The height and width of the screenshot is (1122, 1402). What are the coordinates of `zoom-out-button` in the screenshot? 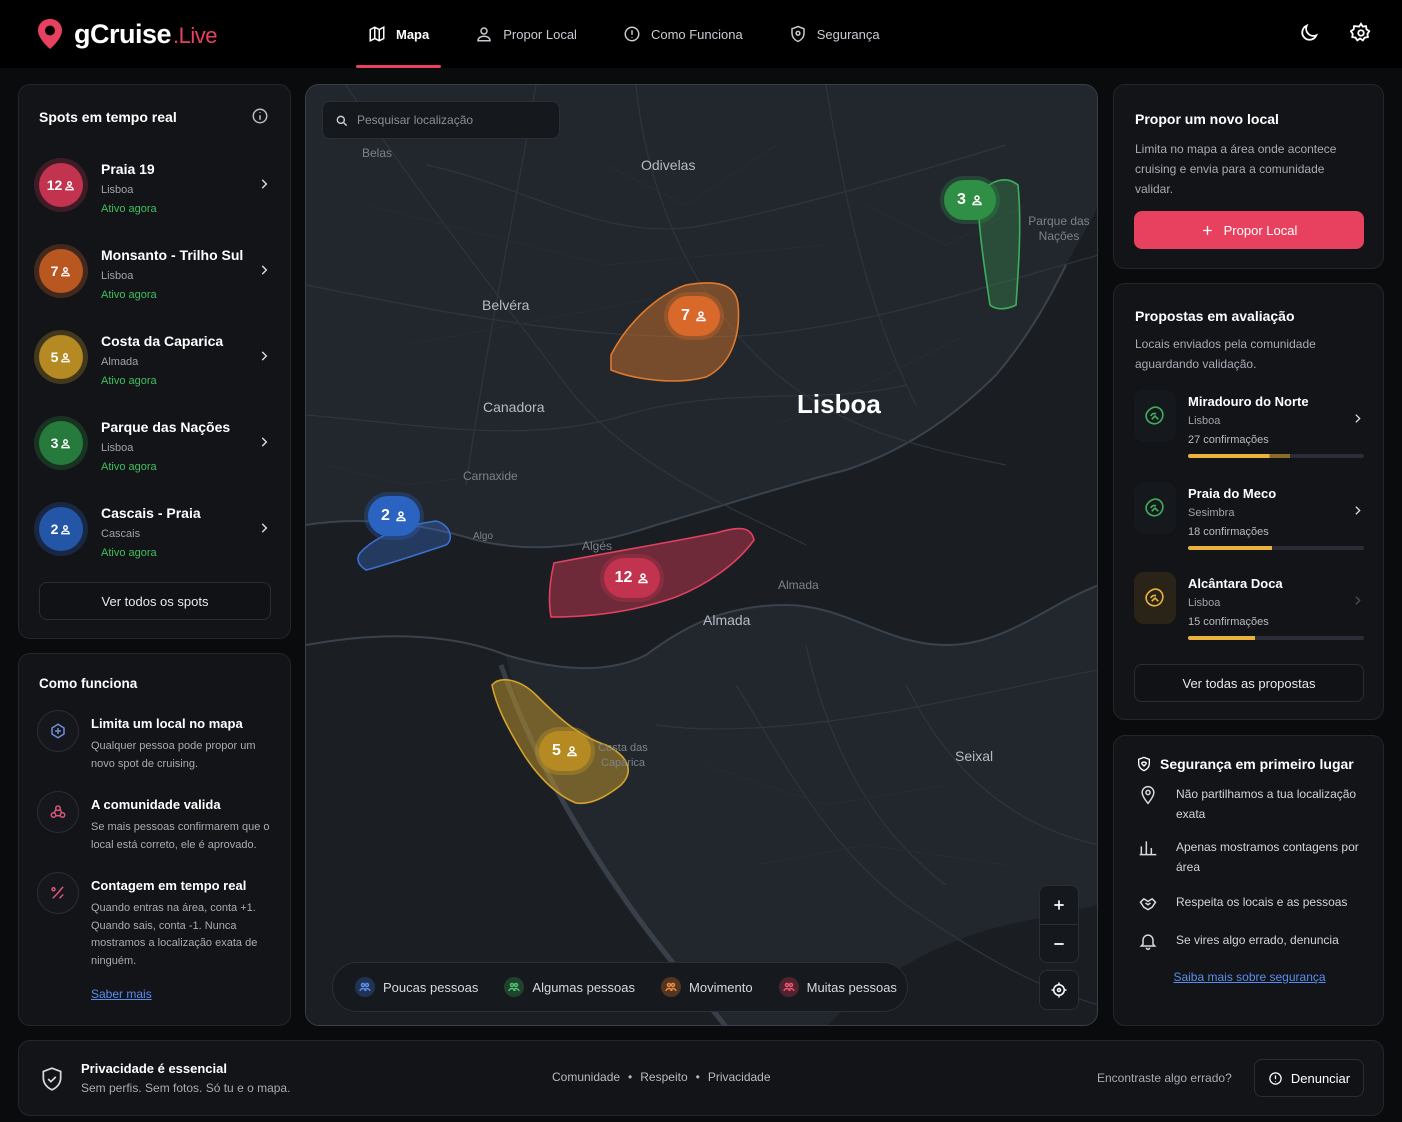 It's located at (1059, 943).